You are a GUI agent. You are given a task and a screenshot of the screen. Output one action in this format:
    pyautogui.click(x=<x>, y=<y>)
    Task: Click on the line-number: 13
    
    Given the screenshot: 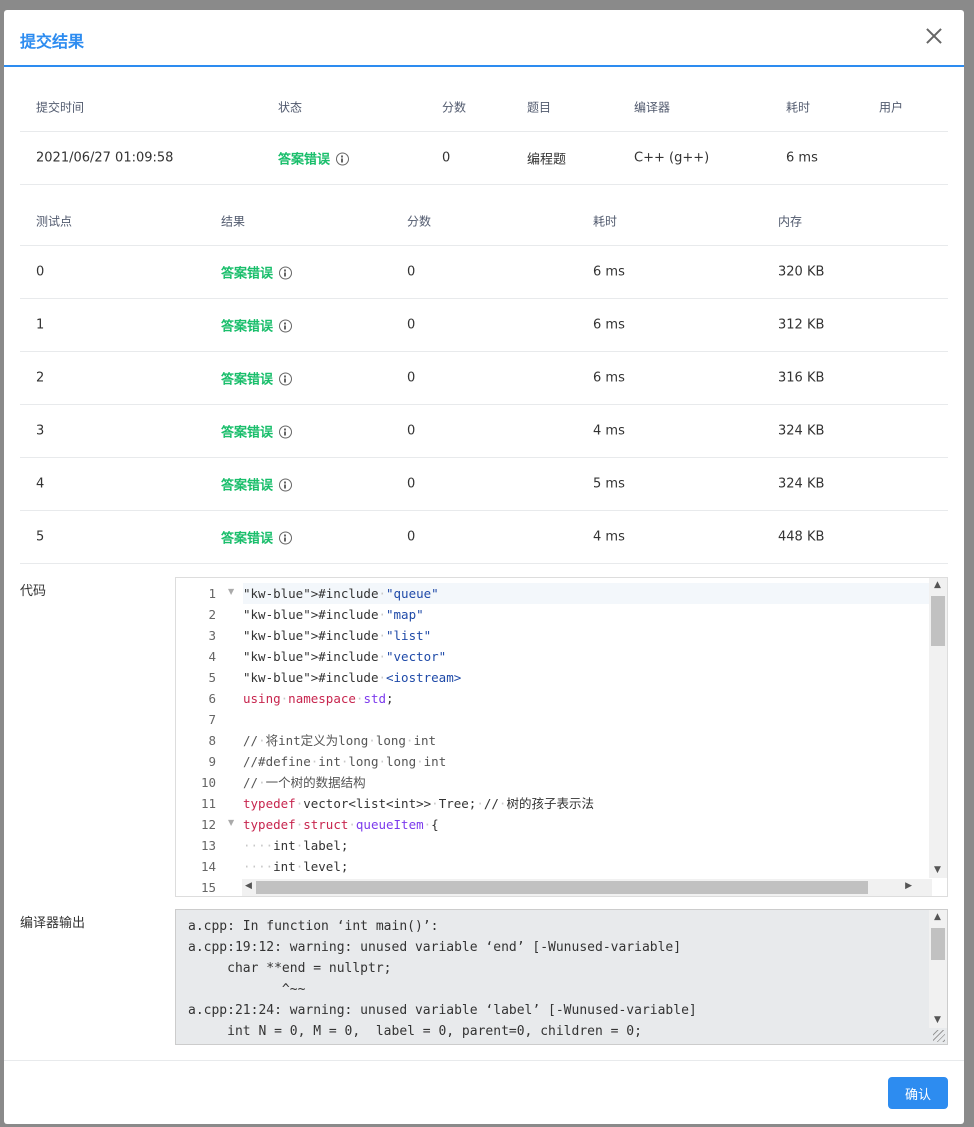 What is the action you would take?
    pyautogui.click(x=208, y=845)
    